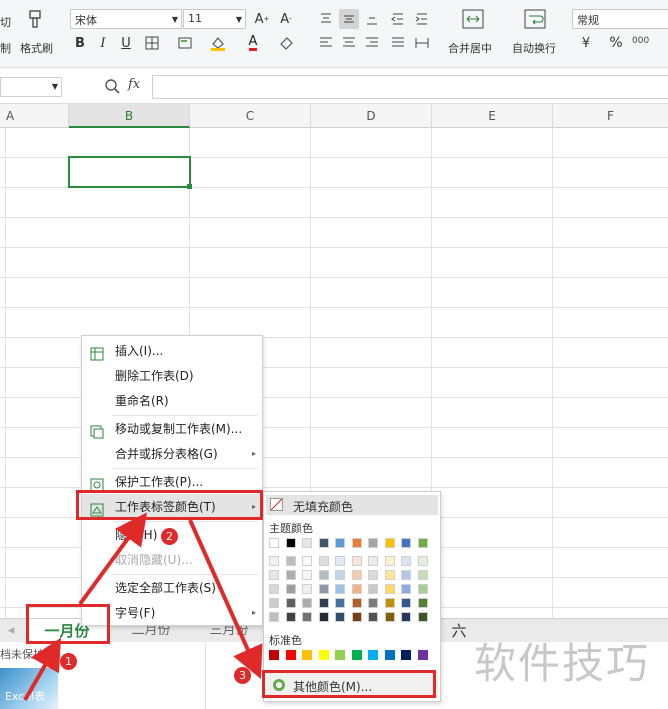  Describe the element at coordinates (68, 661) in the screenshot. I see `step-badge-1: 1` at that location.